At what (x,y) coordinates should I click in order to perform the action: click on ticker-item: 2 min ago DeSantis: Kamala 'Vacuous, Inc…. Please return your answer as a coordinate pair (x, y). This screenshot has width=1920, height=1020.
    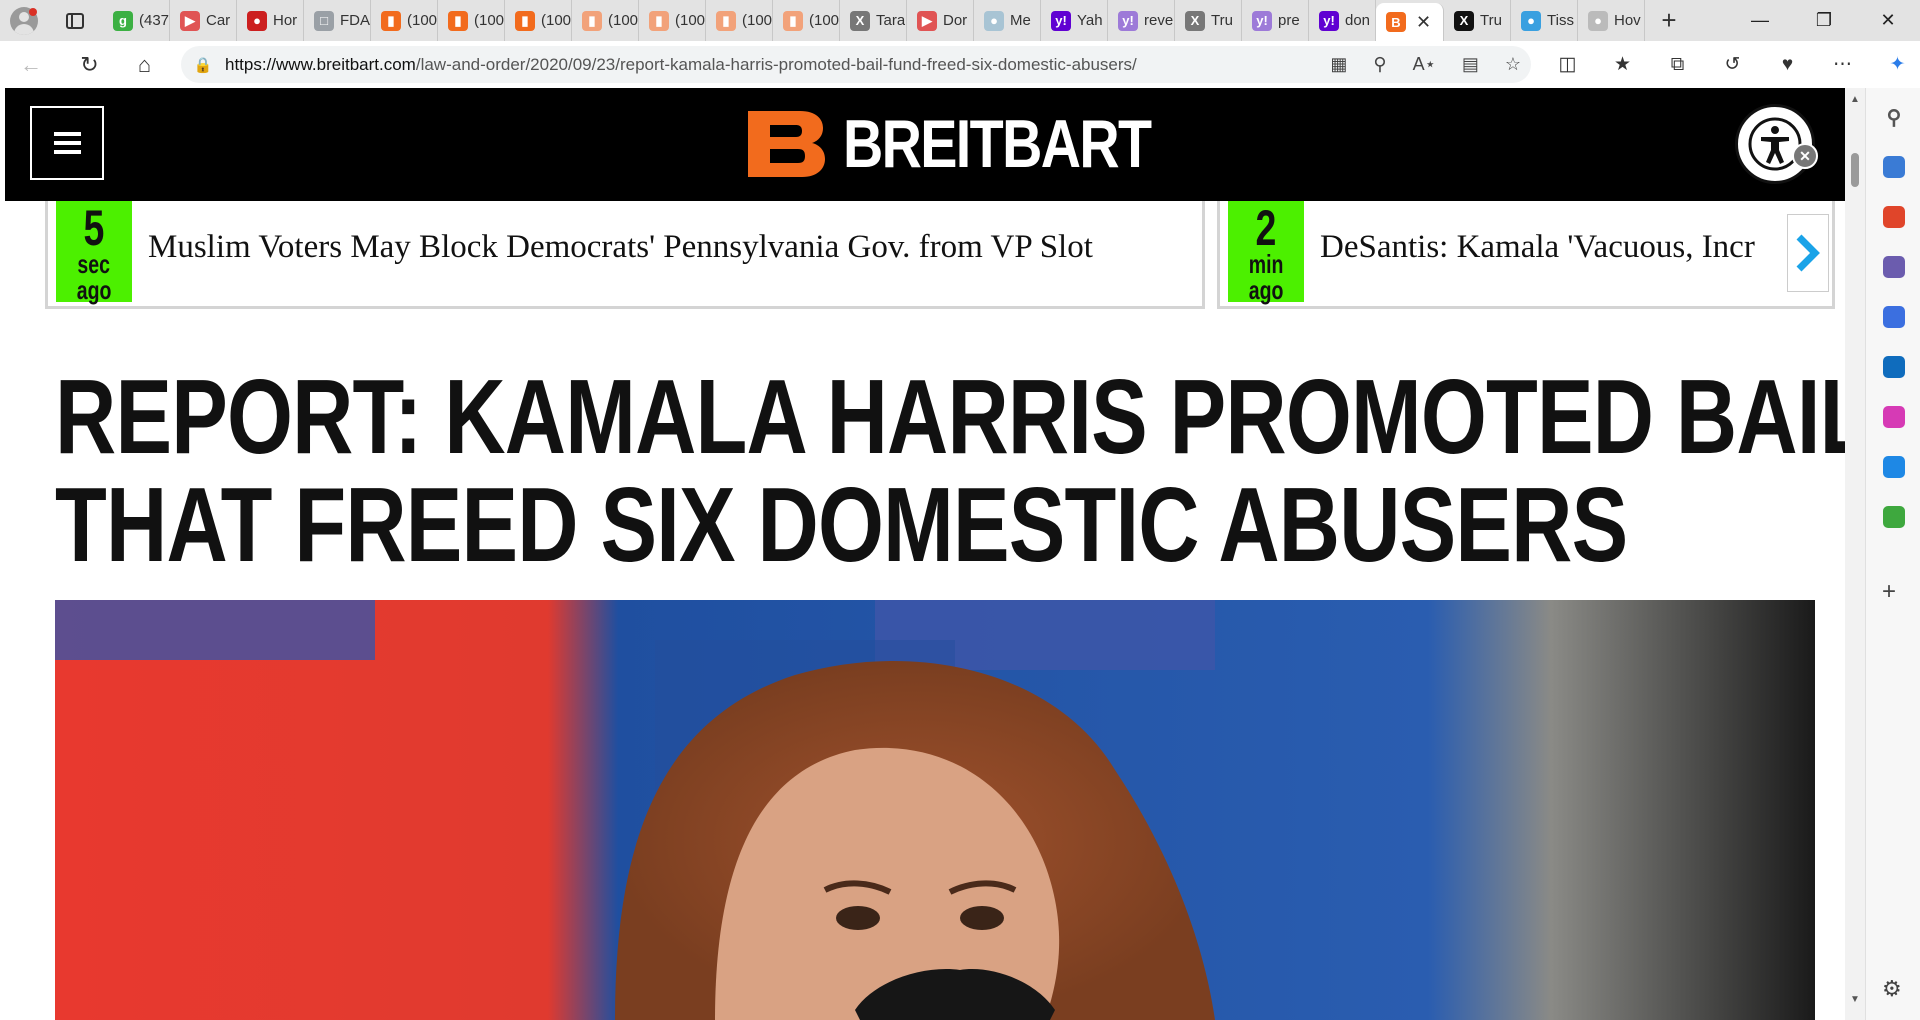
    Looking at the image, I should click on (1526, 255).